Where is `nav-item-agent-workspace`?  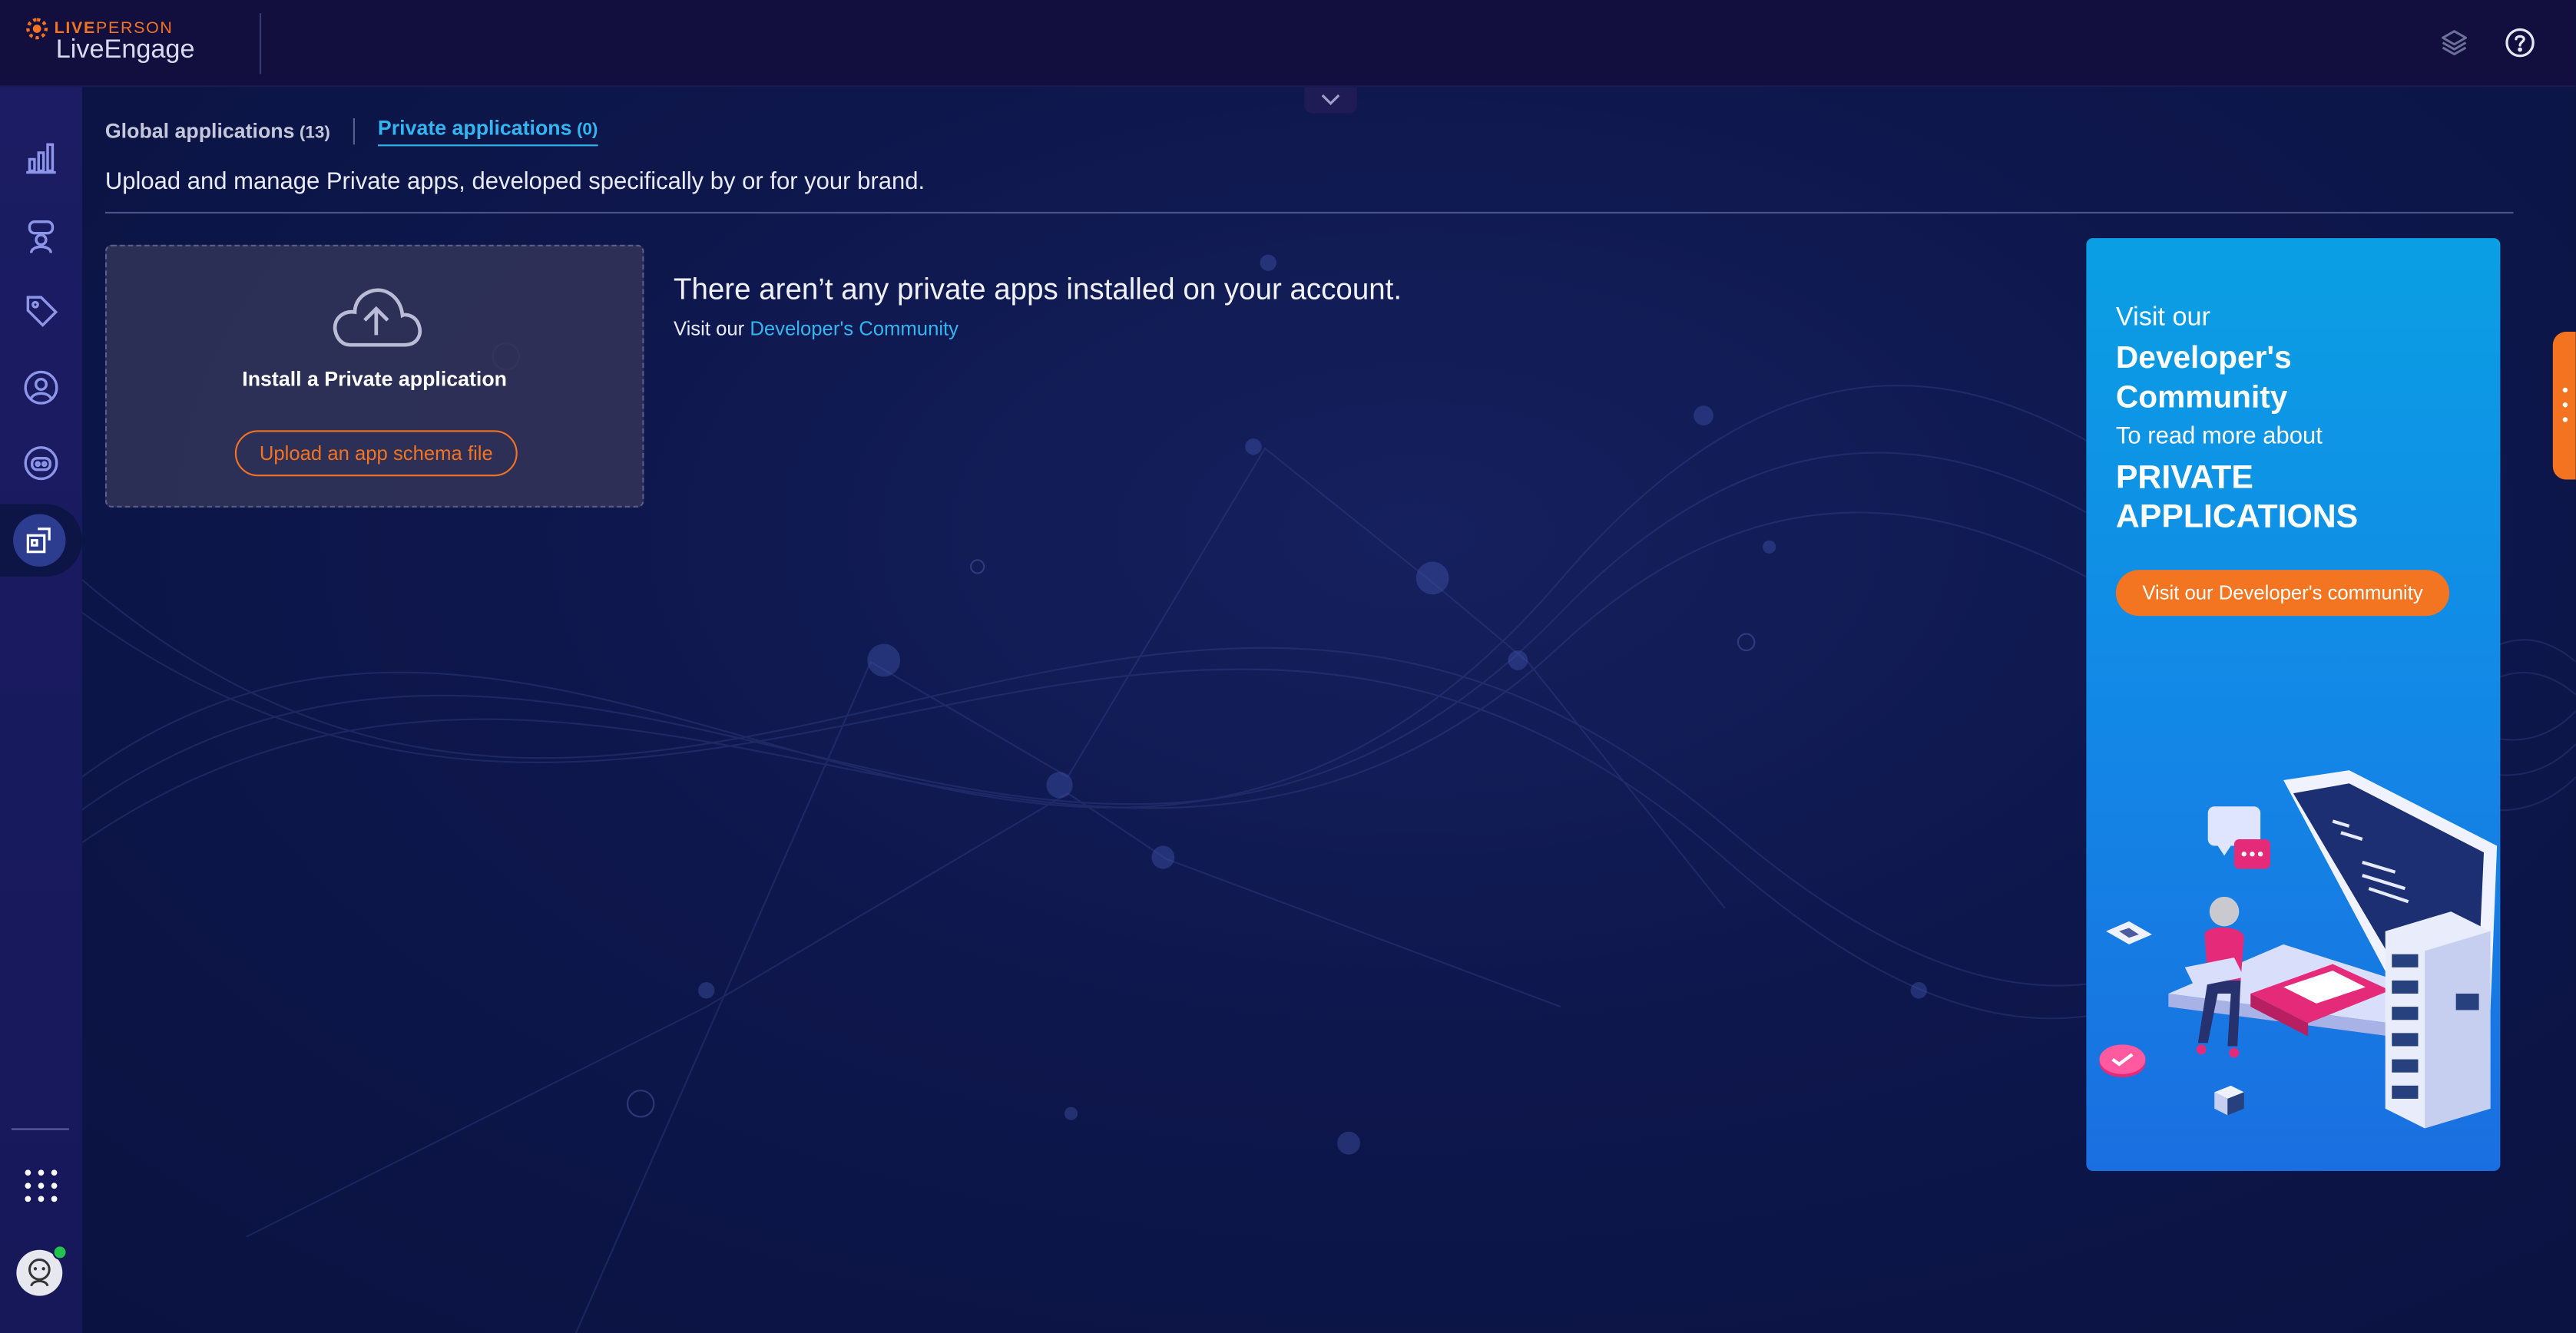 nav-item-agent-workspace is located at coordinates (40, 237).